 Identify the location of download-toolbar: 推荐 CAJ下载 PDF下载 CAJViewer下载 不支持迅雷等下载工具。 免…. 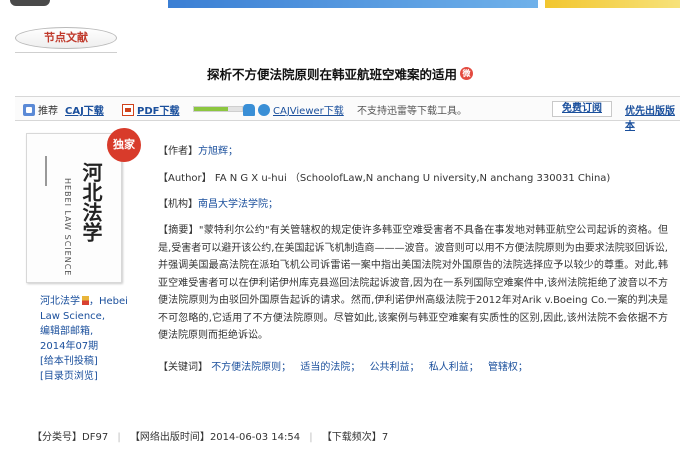
(347, 114).